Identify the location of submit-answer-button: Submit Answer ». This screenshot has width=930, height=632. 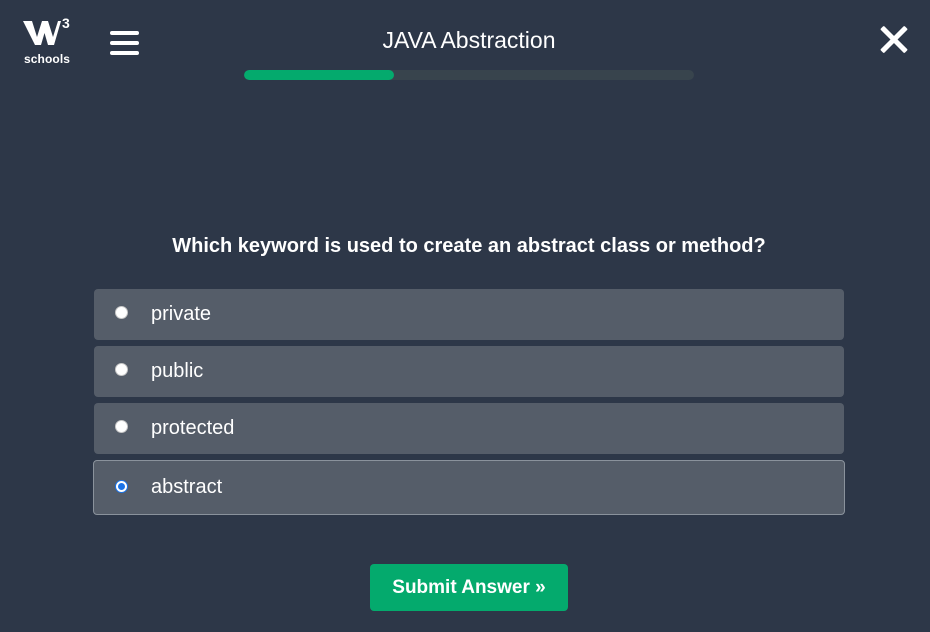
(469, 587).